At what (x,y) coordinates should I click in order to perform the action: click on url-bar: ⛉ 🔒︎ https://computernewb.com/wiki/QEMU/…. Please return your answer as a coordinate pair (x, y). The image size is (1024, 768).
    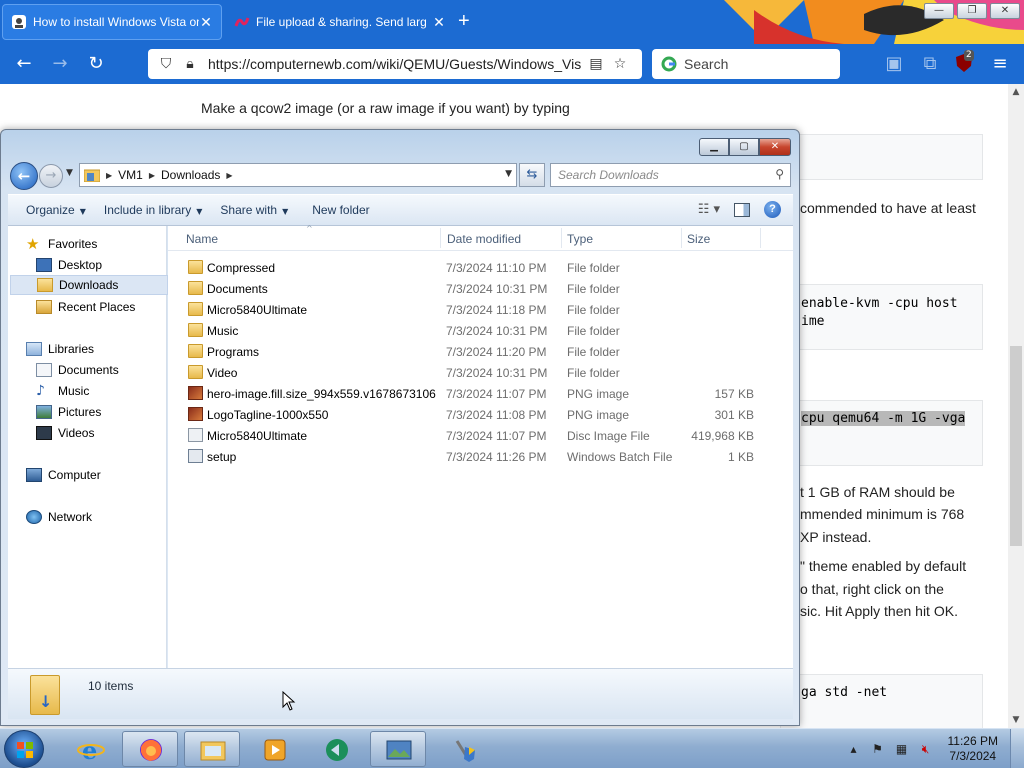
    Looking at the image, I should click on (395, 64).